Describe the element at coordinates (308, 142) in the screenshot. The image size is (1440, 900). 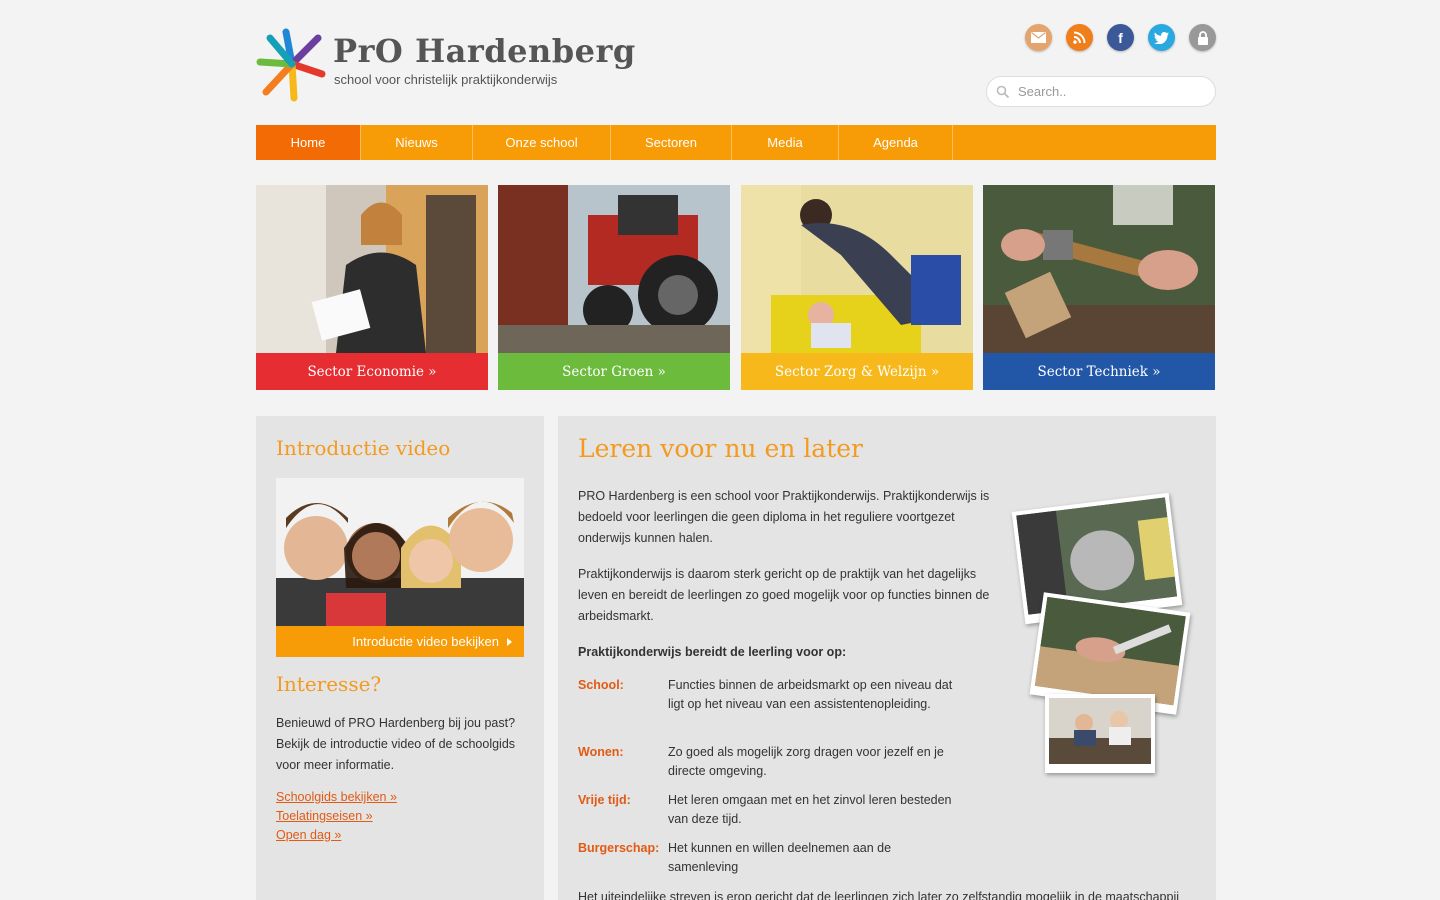
I see `nav-item-home: Home` at that location.